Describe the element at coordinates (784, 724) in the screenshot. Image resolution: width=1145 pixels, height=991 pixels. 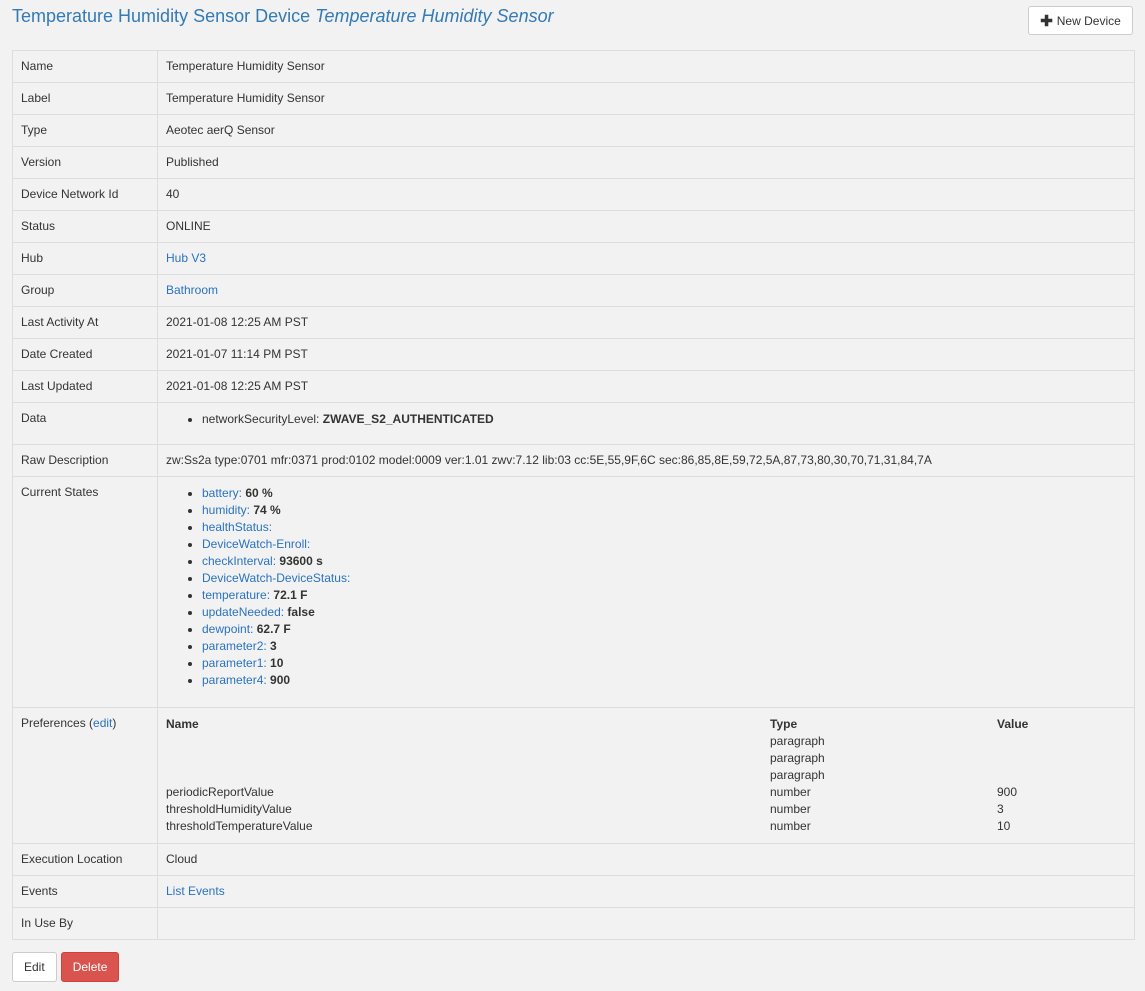
I see `col-type: Type` at that location.